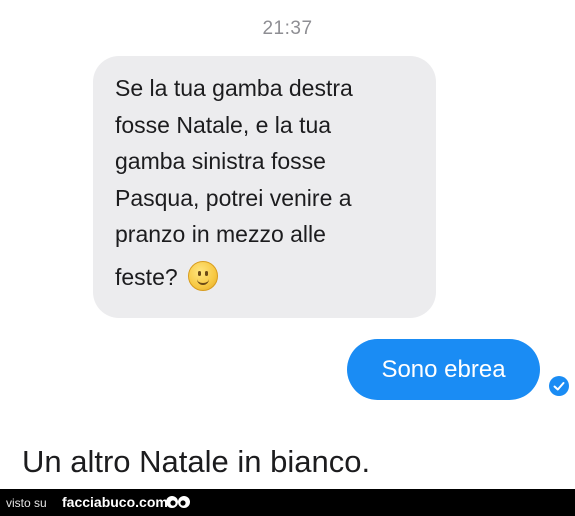 This screenshot has height=516, width=575. What do you see at coordinates (223, 124) in the screenshot?
I see `incoming-message-line: fosse Natale, e la tua` at bounding box center [223, 124].